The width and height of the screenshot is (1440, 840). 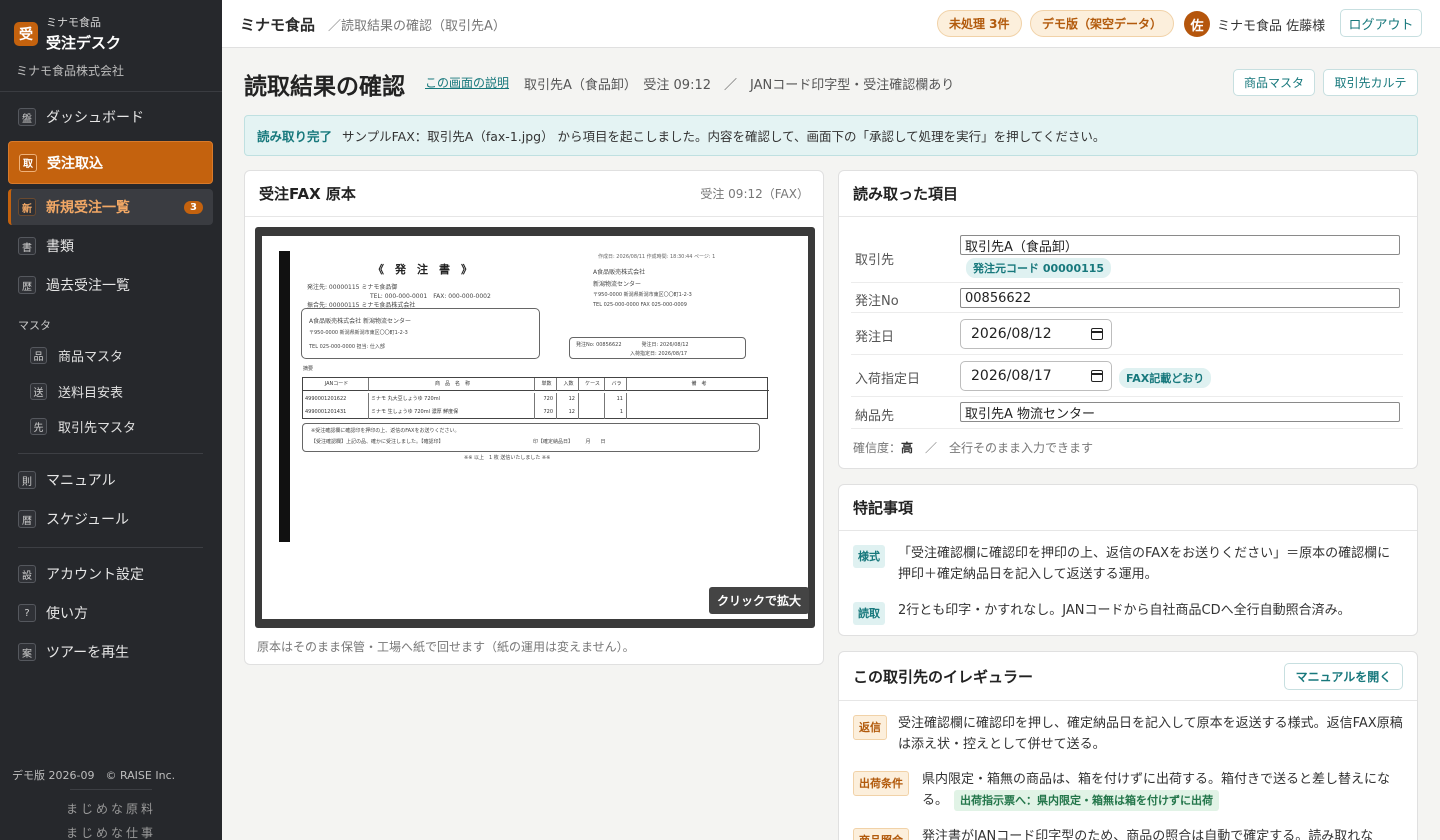 I want to click on doc-text: 入荷指定日: 2026/08/17, so click(x=659, y=354).